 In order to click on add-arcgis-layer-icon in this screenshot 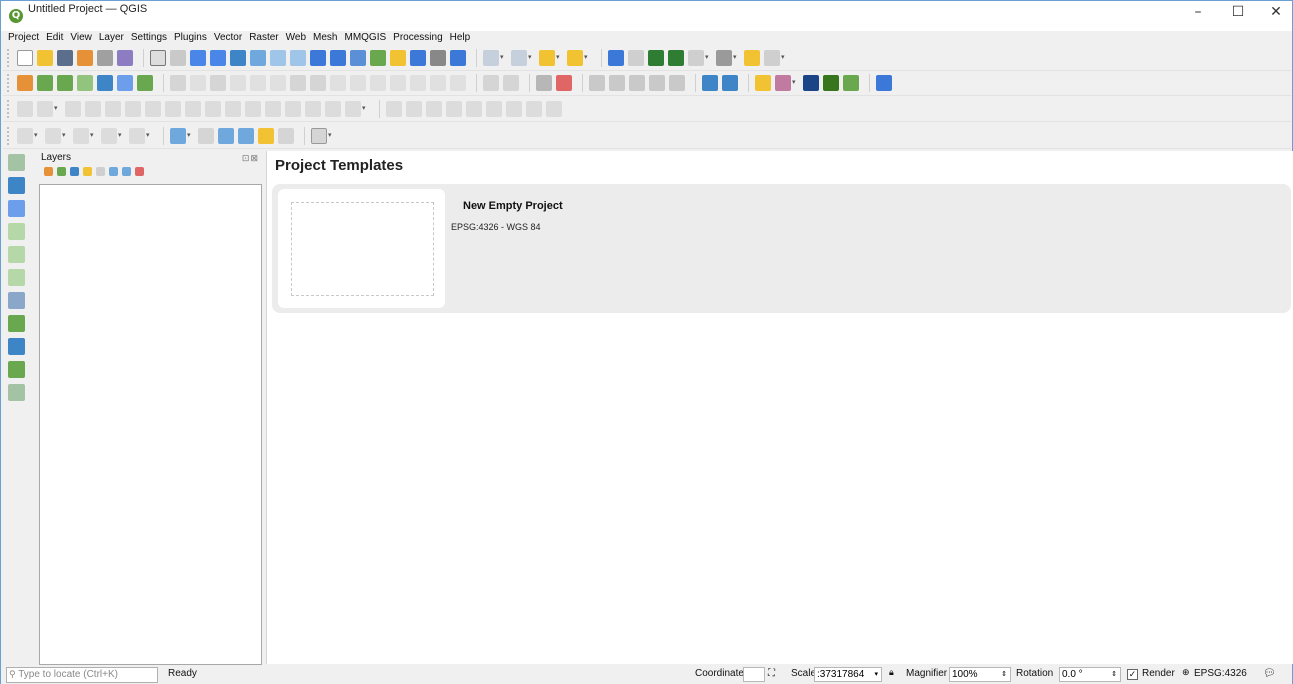, I will do `click(16, 369)`.